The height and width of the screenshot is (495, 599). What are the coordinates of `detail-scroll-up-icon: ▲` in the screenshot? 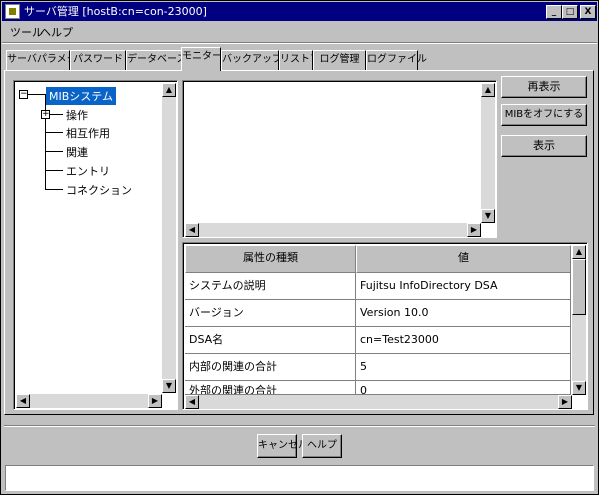 It's located at (488, 90).